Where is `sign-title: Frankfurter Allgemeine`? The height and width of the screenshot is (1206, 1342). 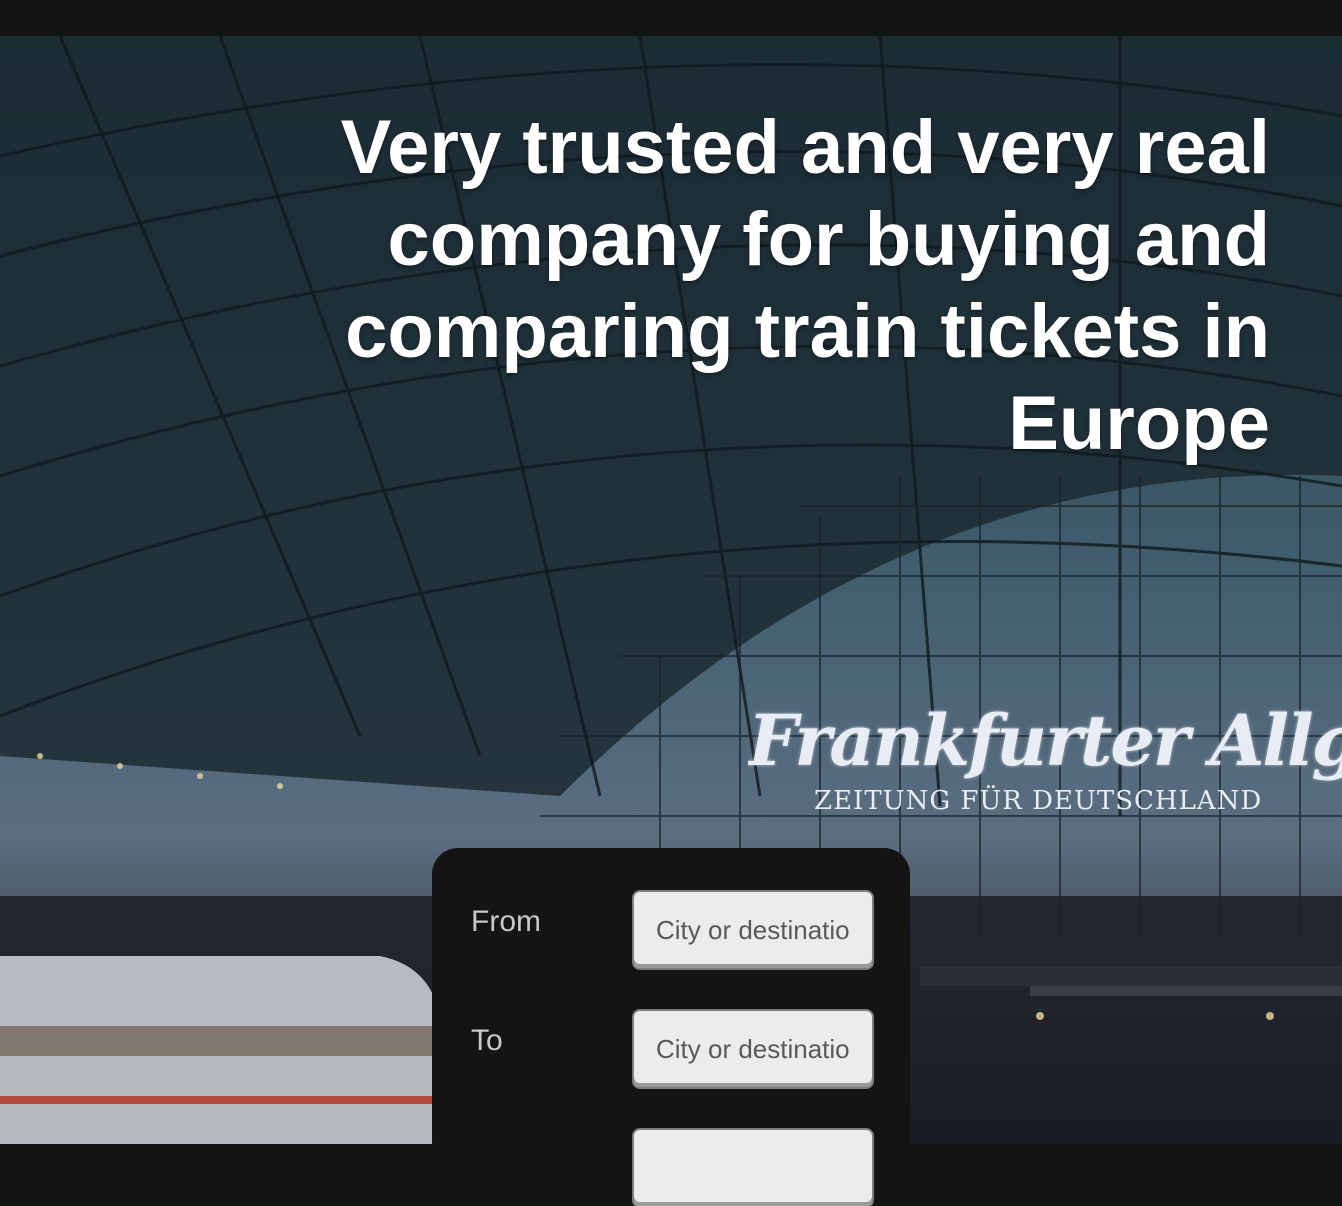
sign-title: Frankfurter Allgemeine is located at coordinates (1045, 740).